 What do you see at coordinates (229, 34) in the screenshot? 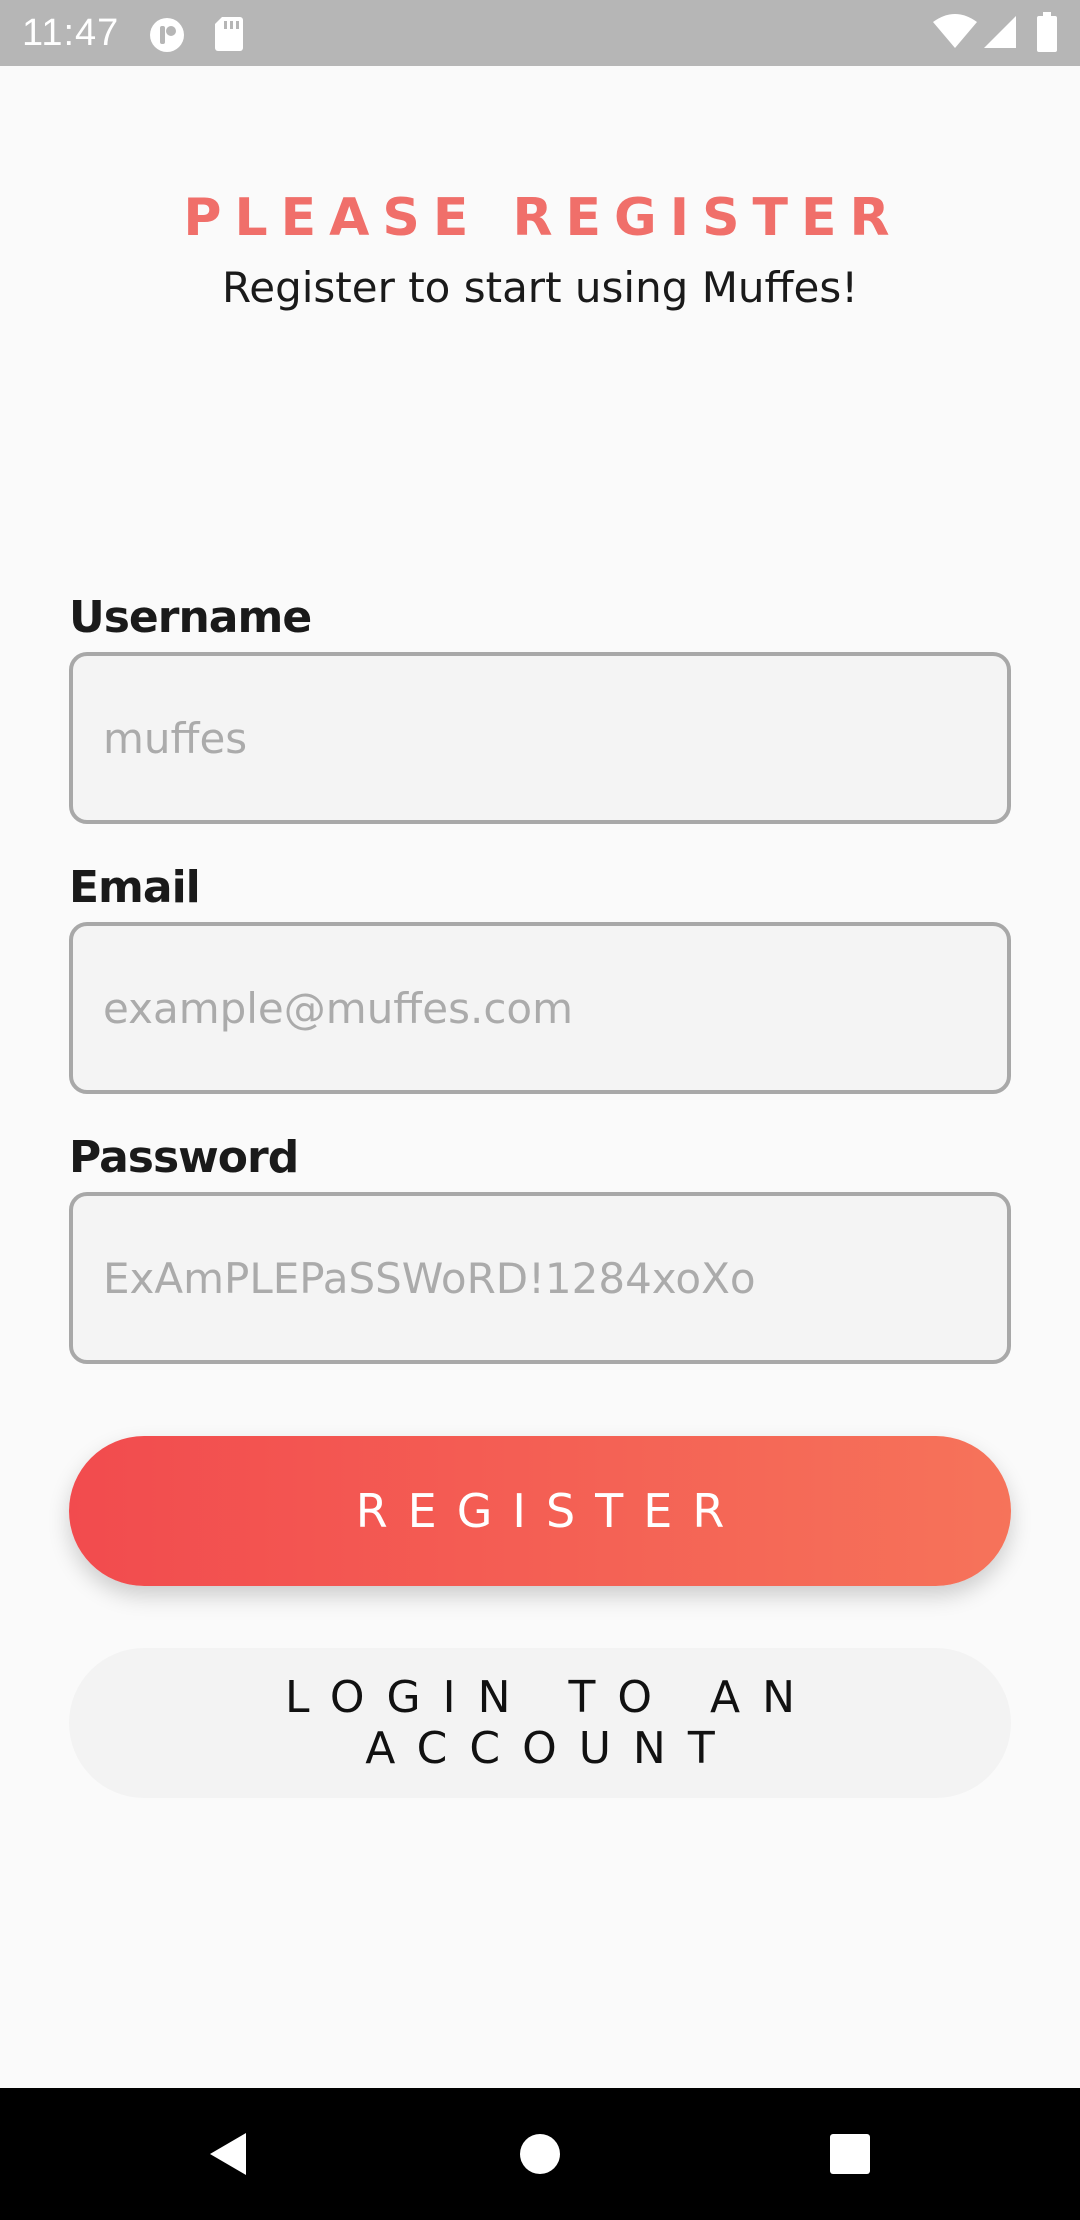
I see `sd-card-icon` at bounding box center [229, 34].